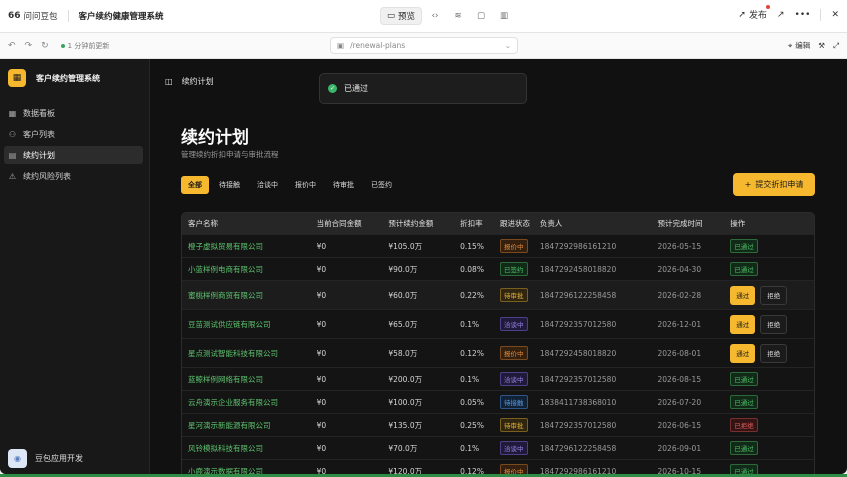  What do you see at coordinates (679, 402) in the screenshot?
I see `due-date: 2026-07-20` at bounding box center [679, 402].